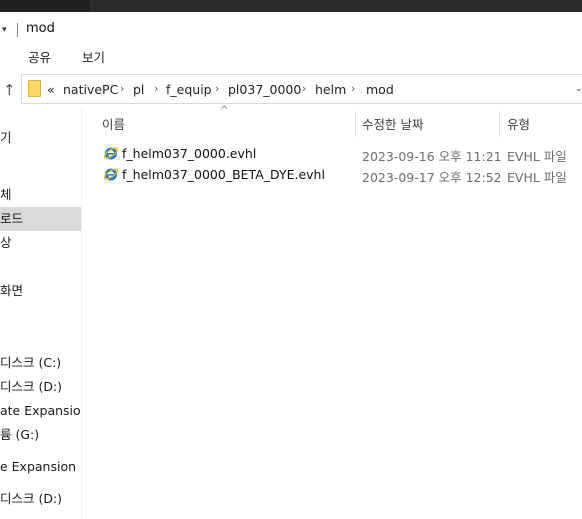  What do you see at coordinates (40, 138) in the screenshot?
I see `nav-item: 기` at bounding box center [40, 138].